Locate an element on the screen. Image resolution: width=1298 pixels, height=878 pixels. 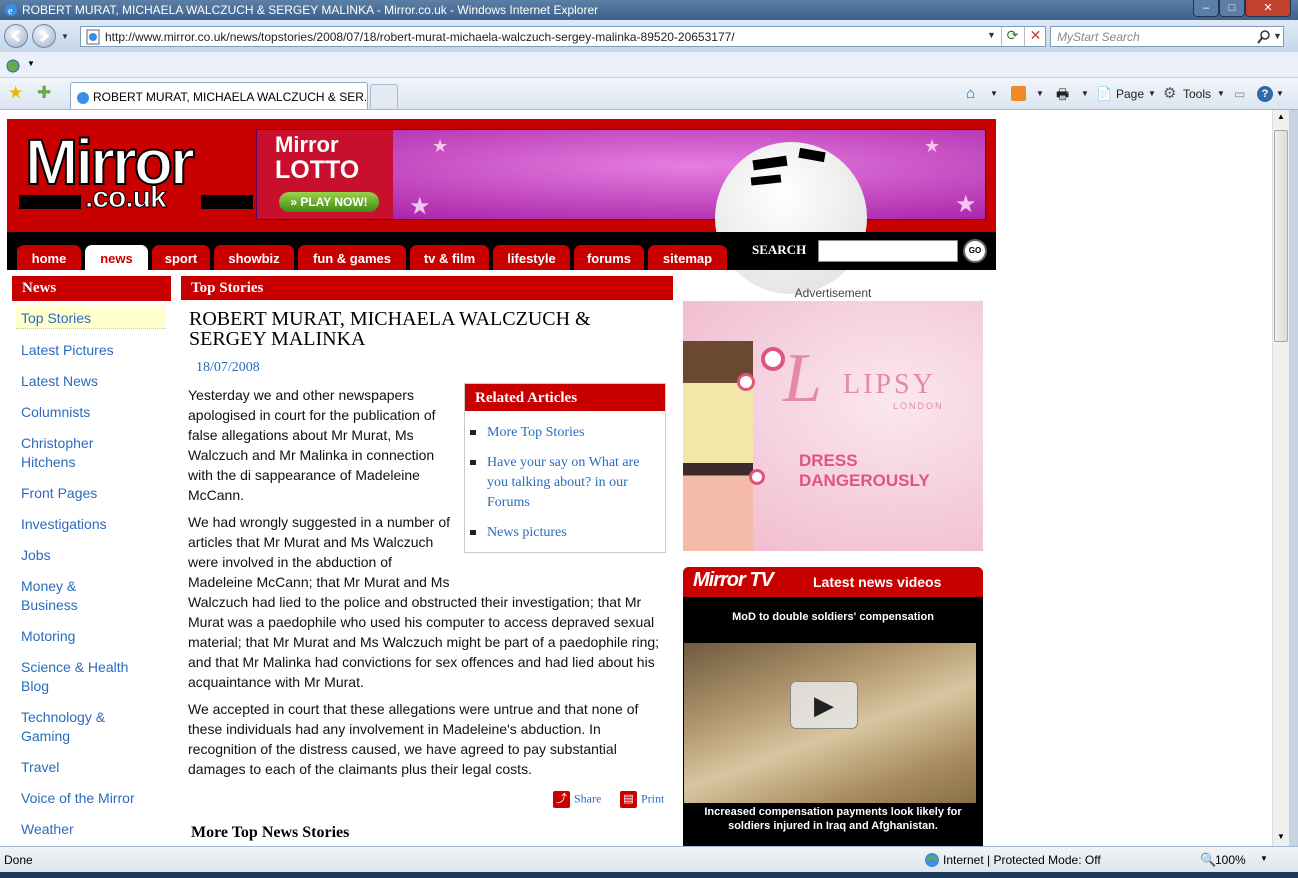
lotto-banner-ad: Mirror LOTTO » PLAY NOW! ★ ★ ★ ★ is located at coordinates (621, 211).